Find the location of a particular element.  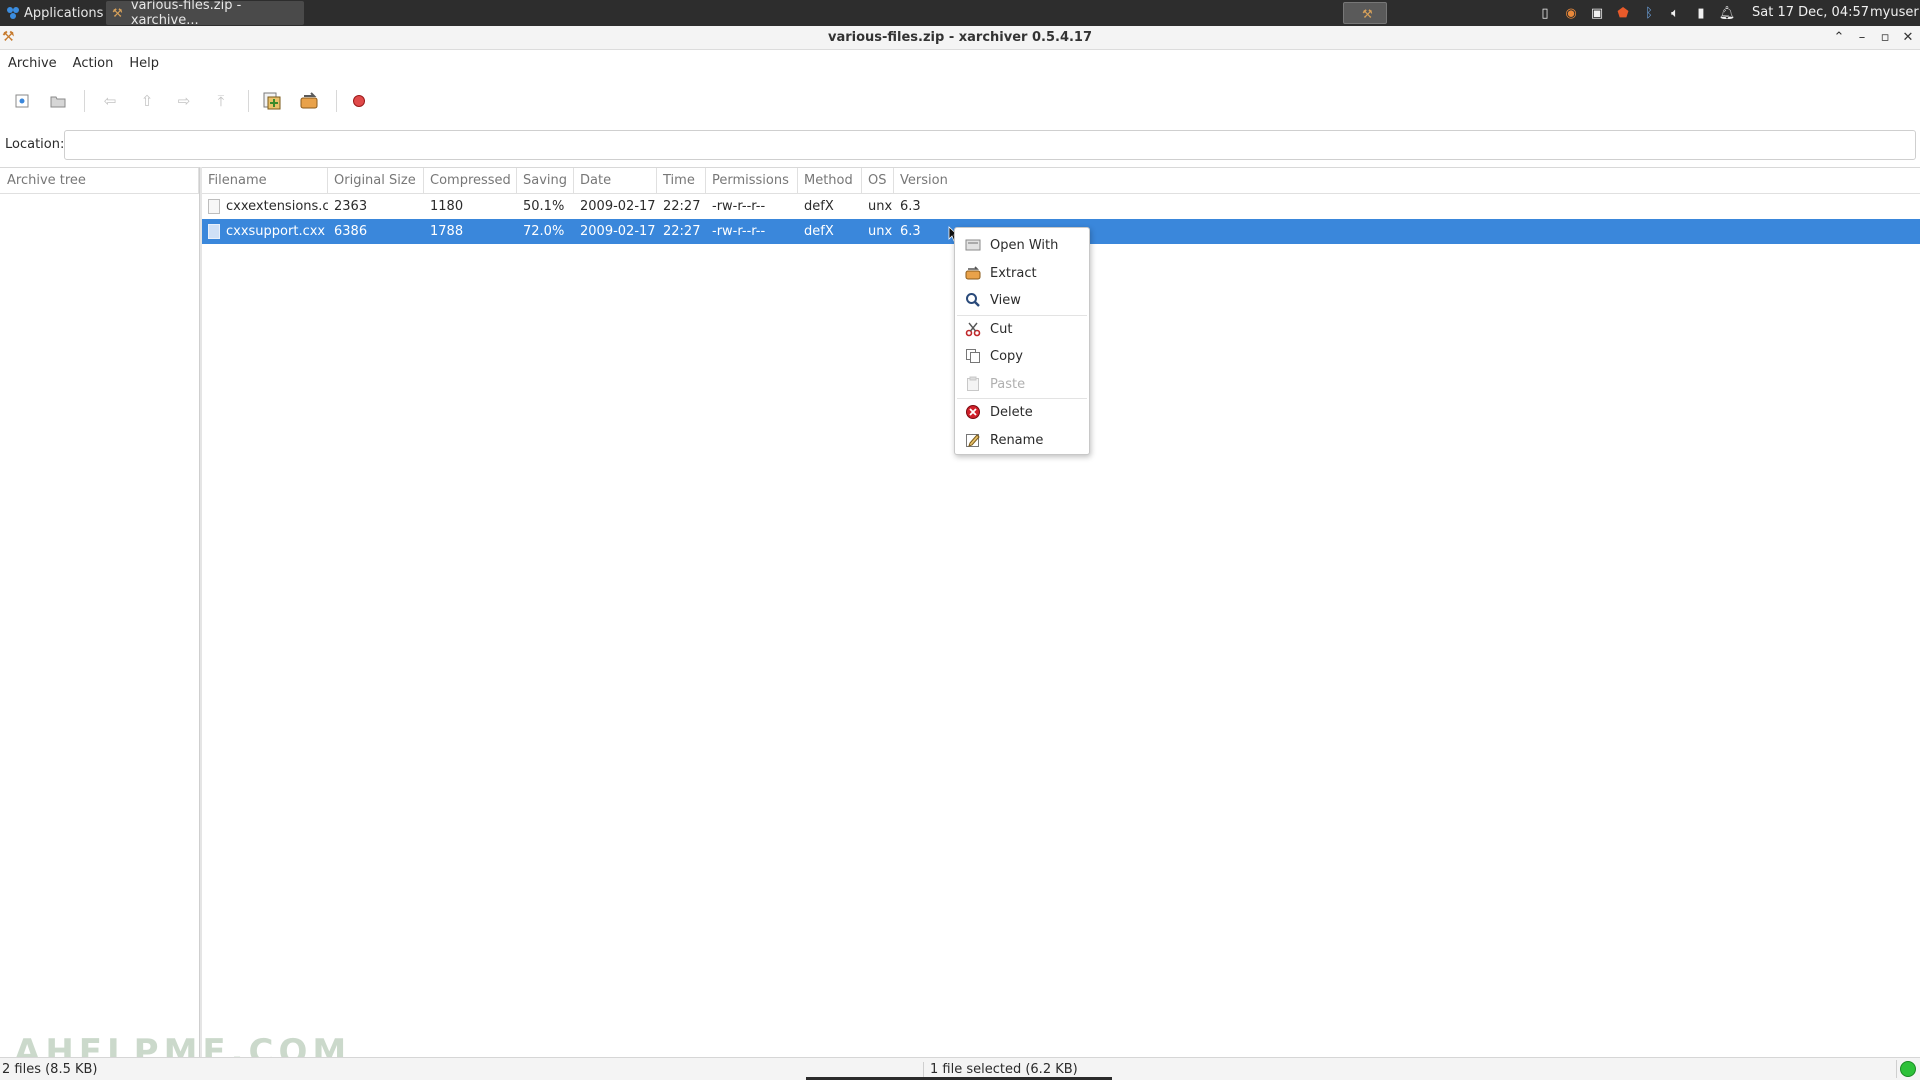

column-saving: Saving is located at coordinates (545, 181).